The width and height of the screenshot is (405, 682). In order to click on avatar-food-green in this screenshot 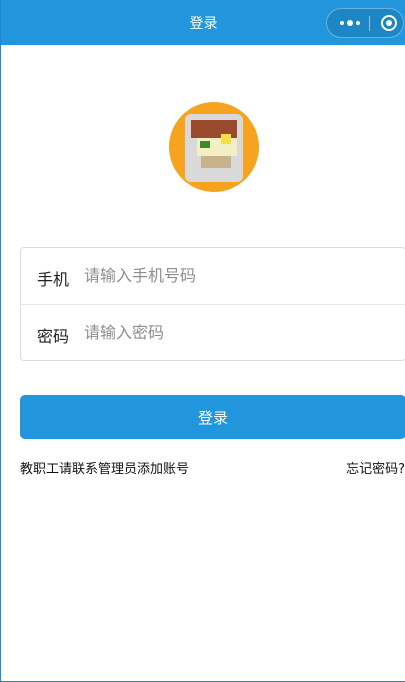, I will do `click(205, 144)`.